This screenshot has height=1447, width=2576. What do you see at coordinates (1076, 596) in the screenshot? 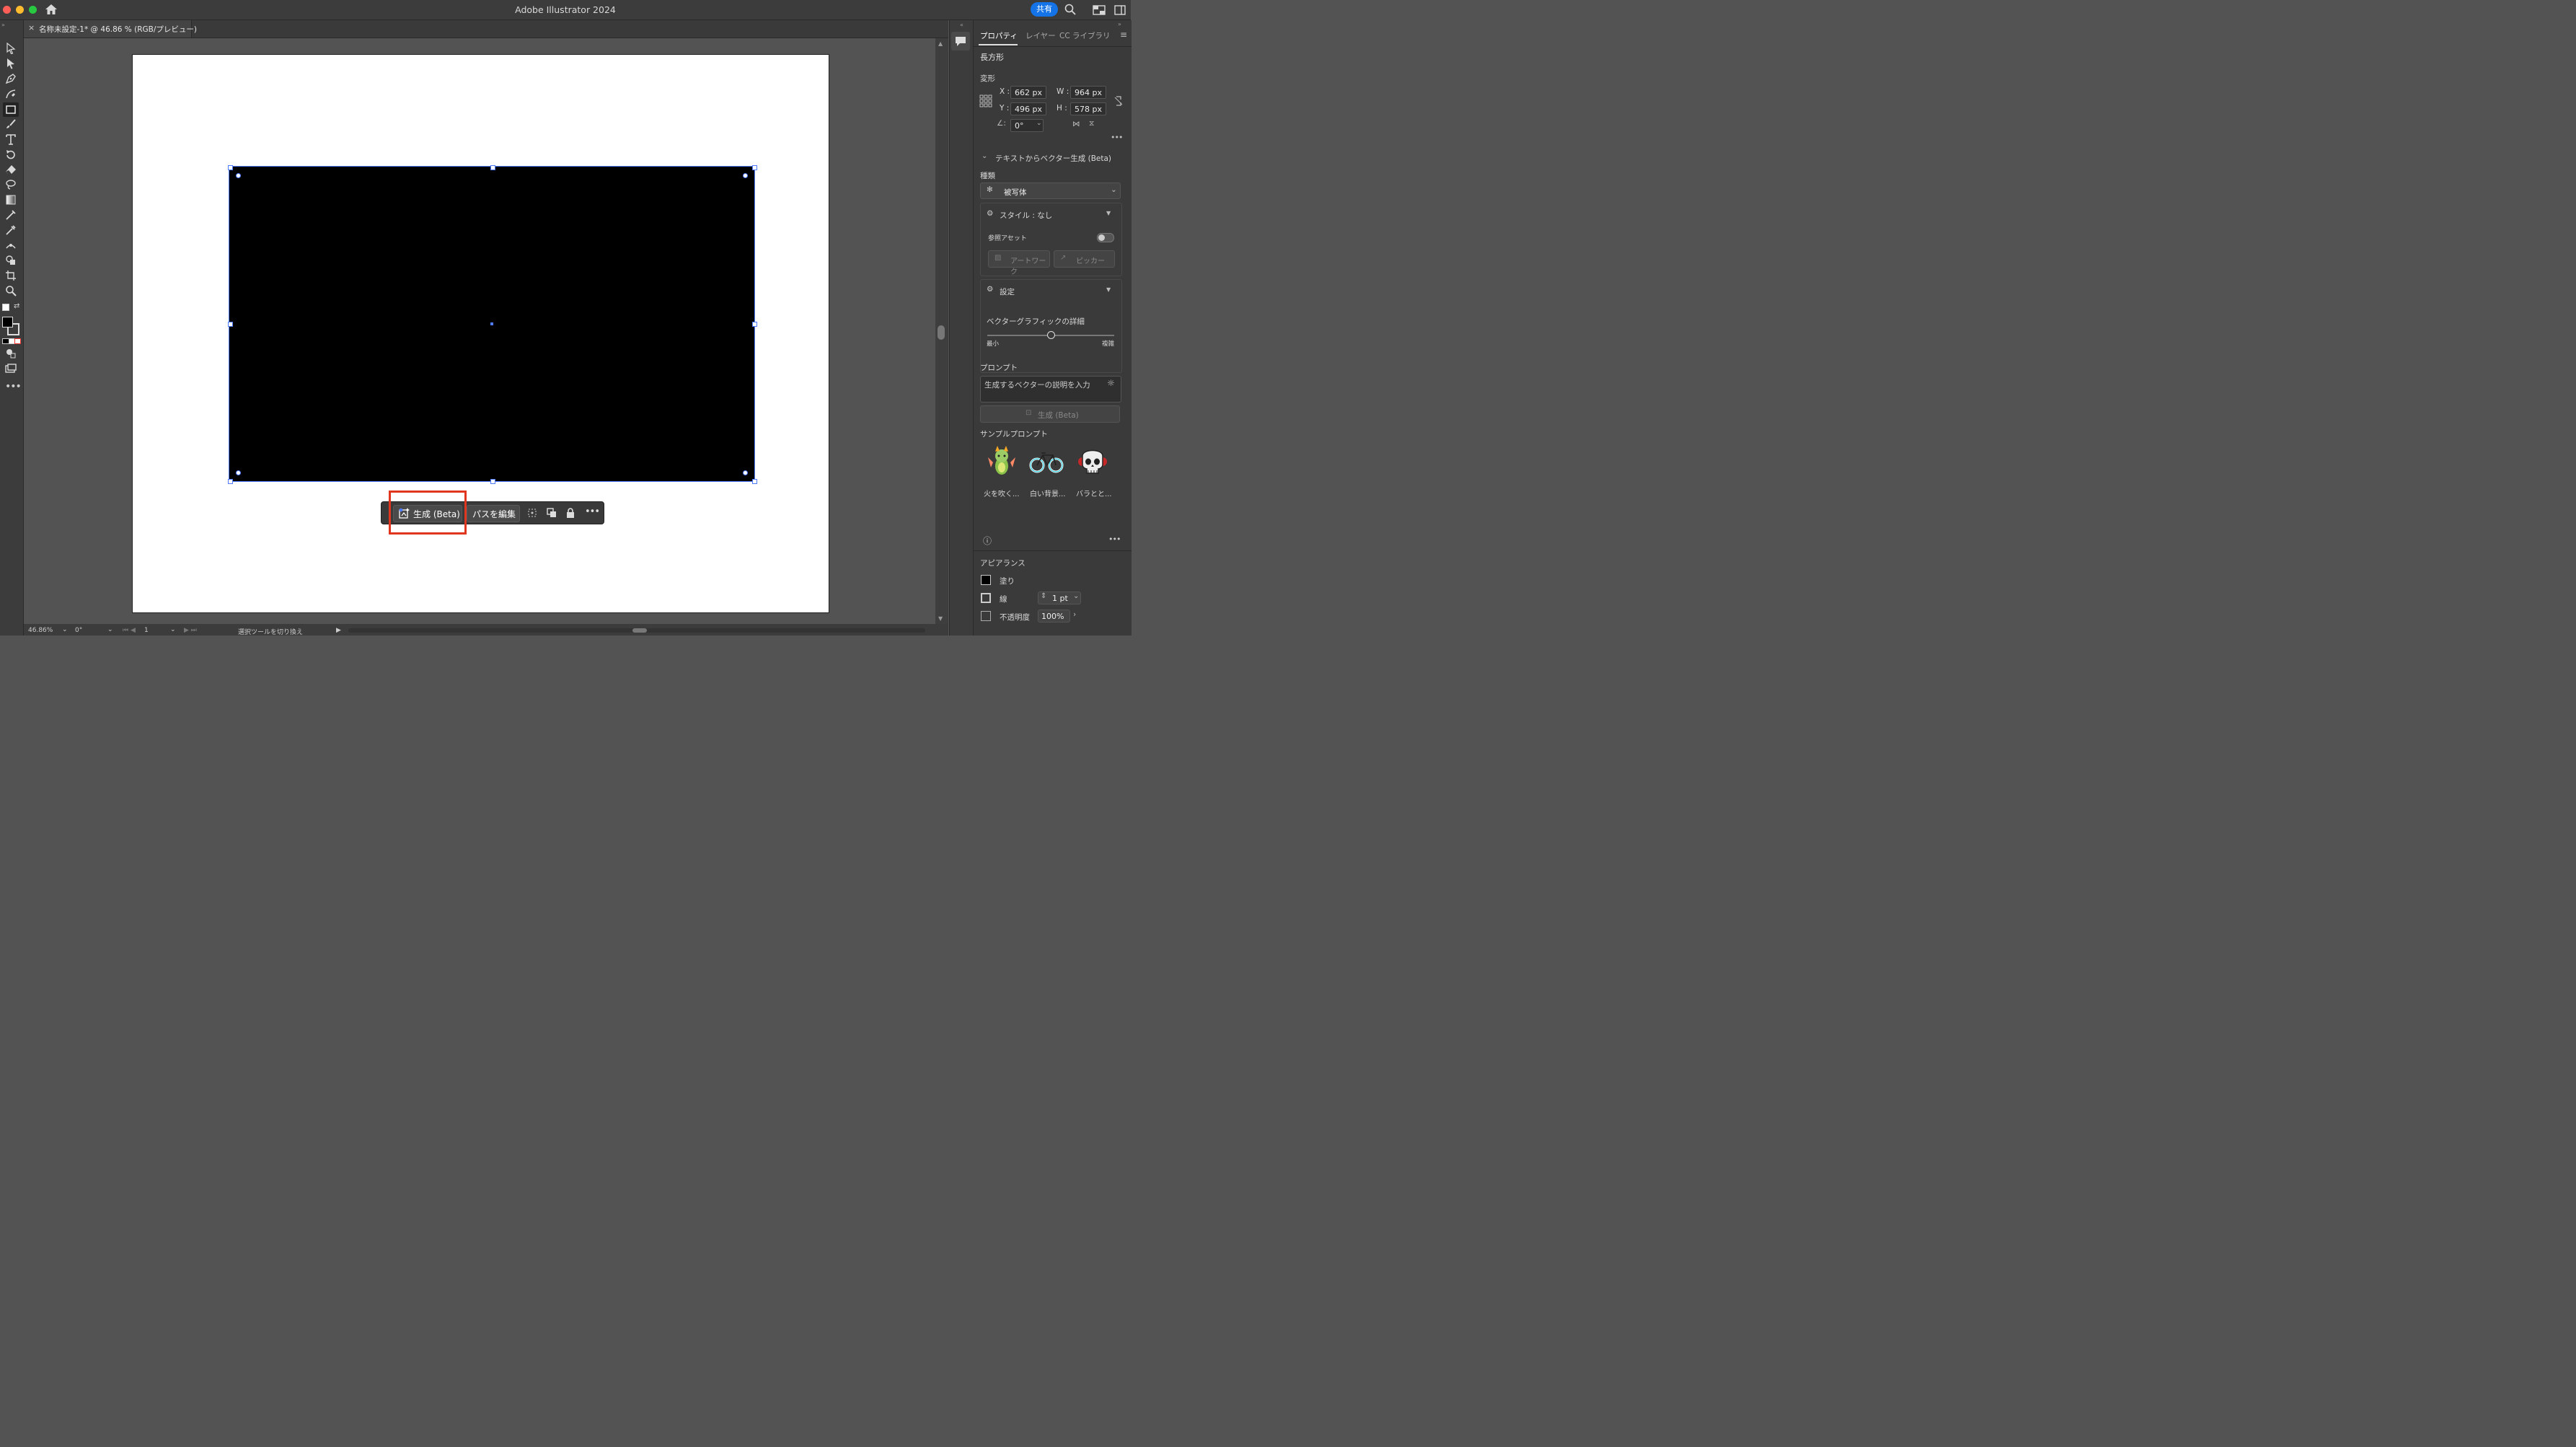
I see `stroke-weight-dropdown-icon: ⌄` at bounding box center [1076, 596].